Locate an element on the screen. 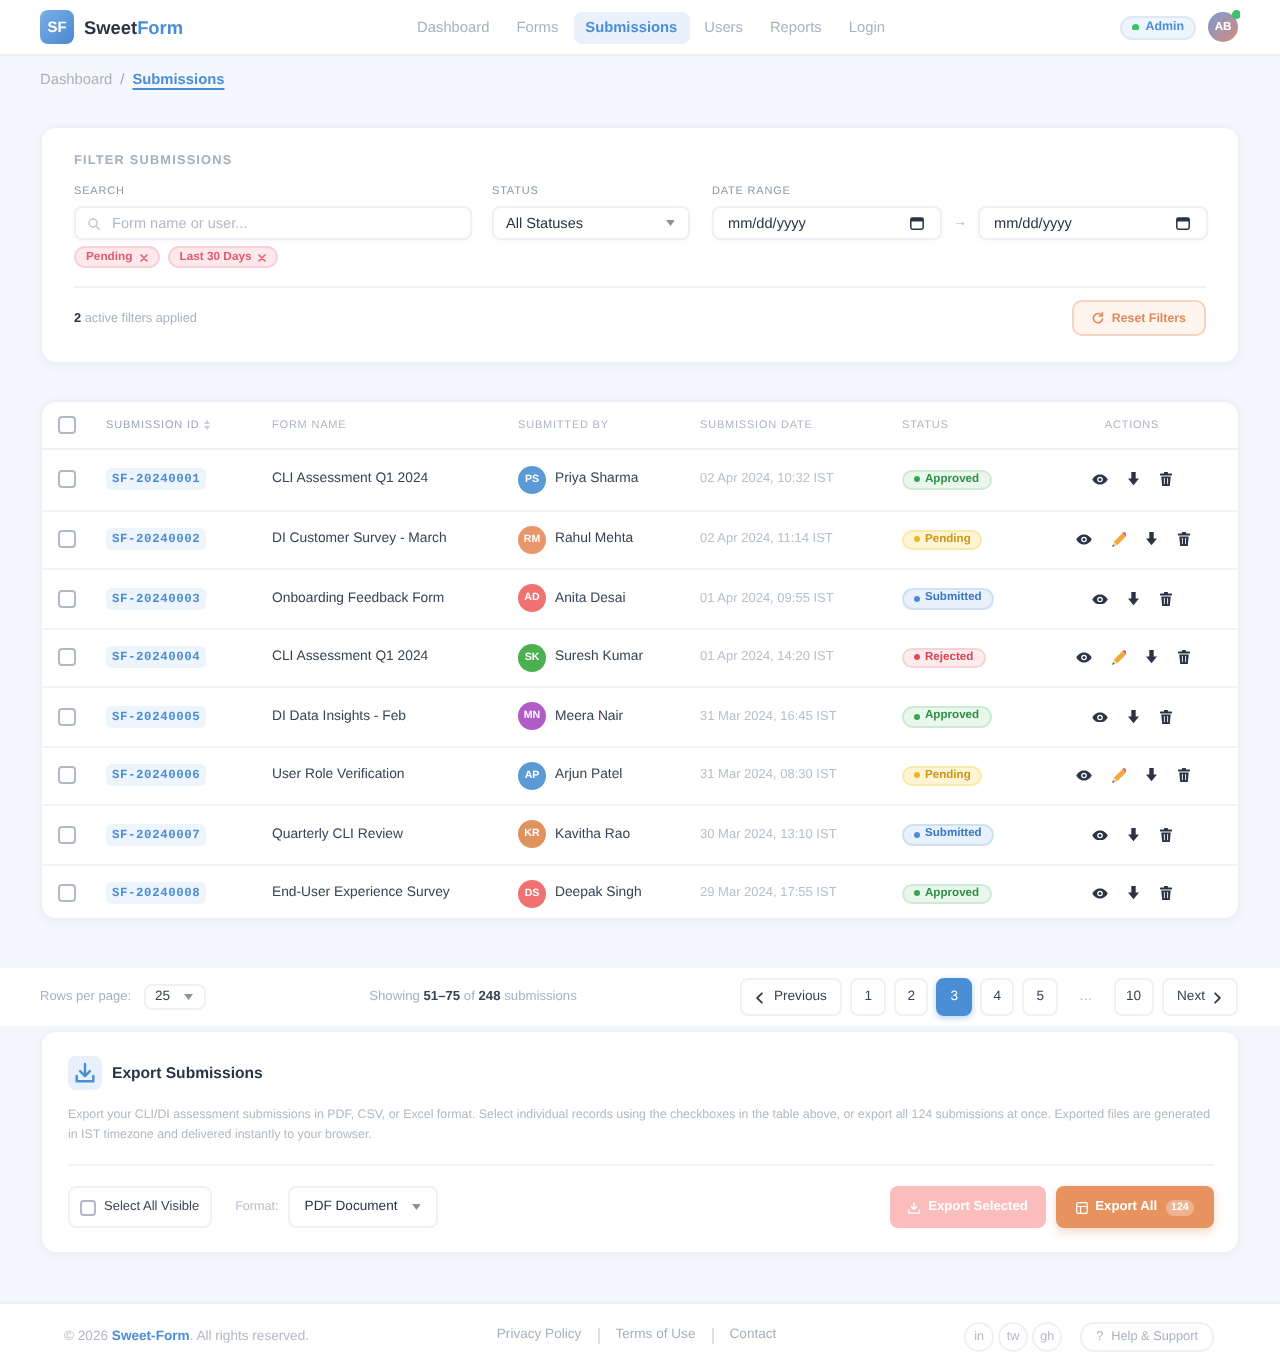 Image resolution: width=1280 pixels, height=1368 pixels. reset-icon is located at coordinates (1097, 318).